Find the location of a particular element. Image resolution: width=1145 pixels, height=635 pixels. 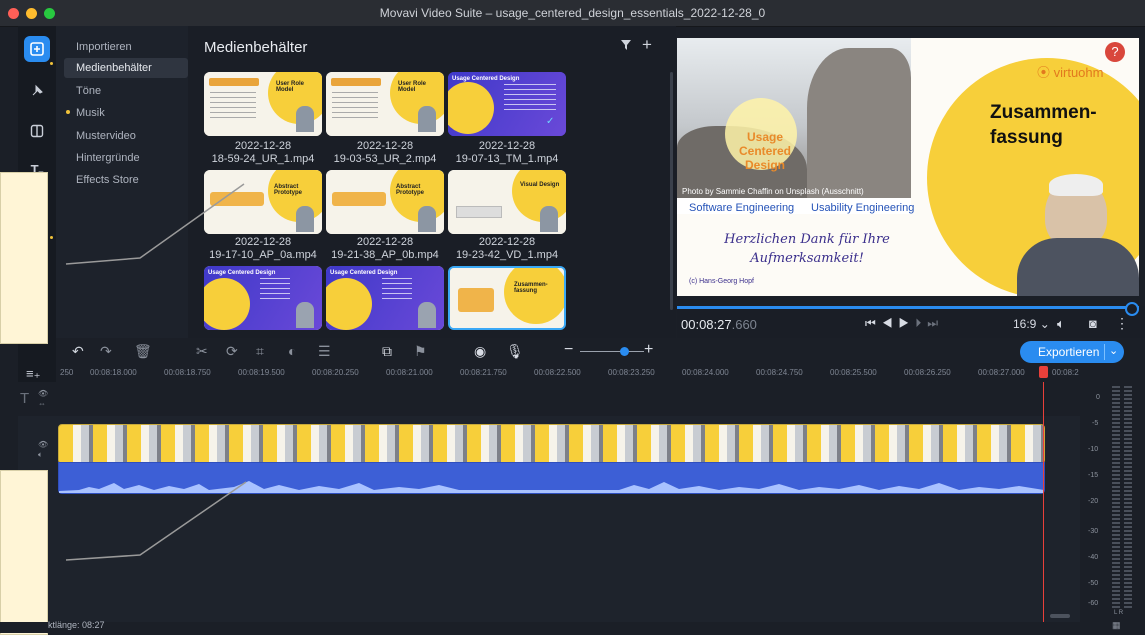

project-length: ktlänge: 08:27 is located at coordinates (76, 625).